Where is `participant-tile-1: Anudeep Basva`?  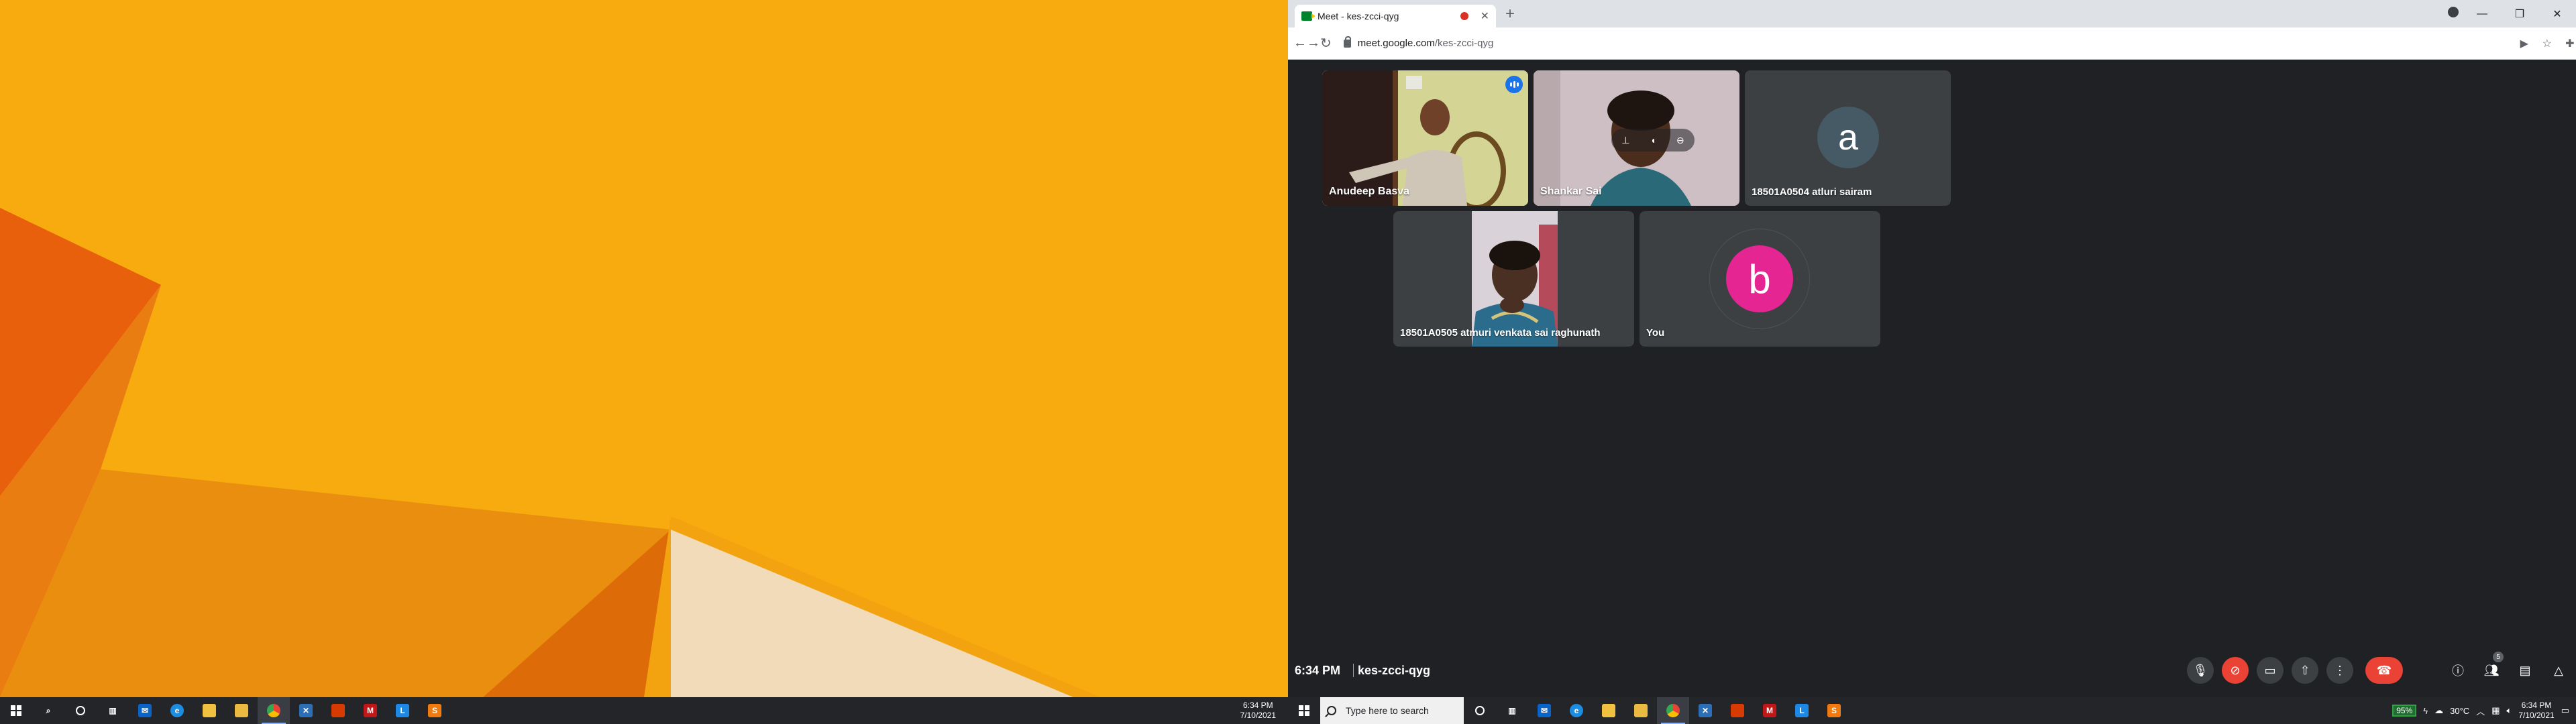
participant-tile-1: Anudeep Basva is located at coordinates (1425, 138).